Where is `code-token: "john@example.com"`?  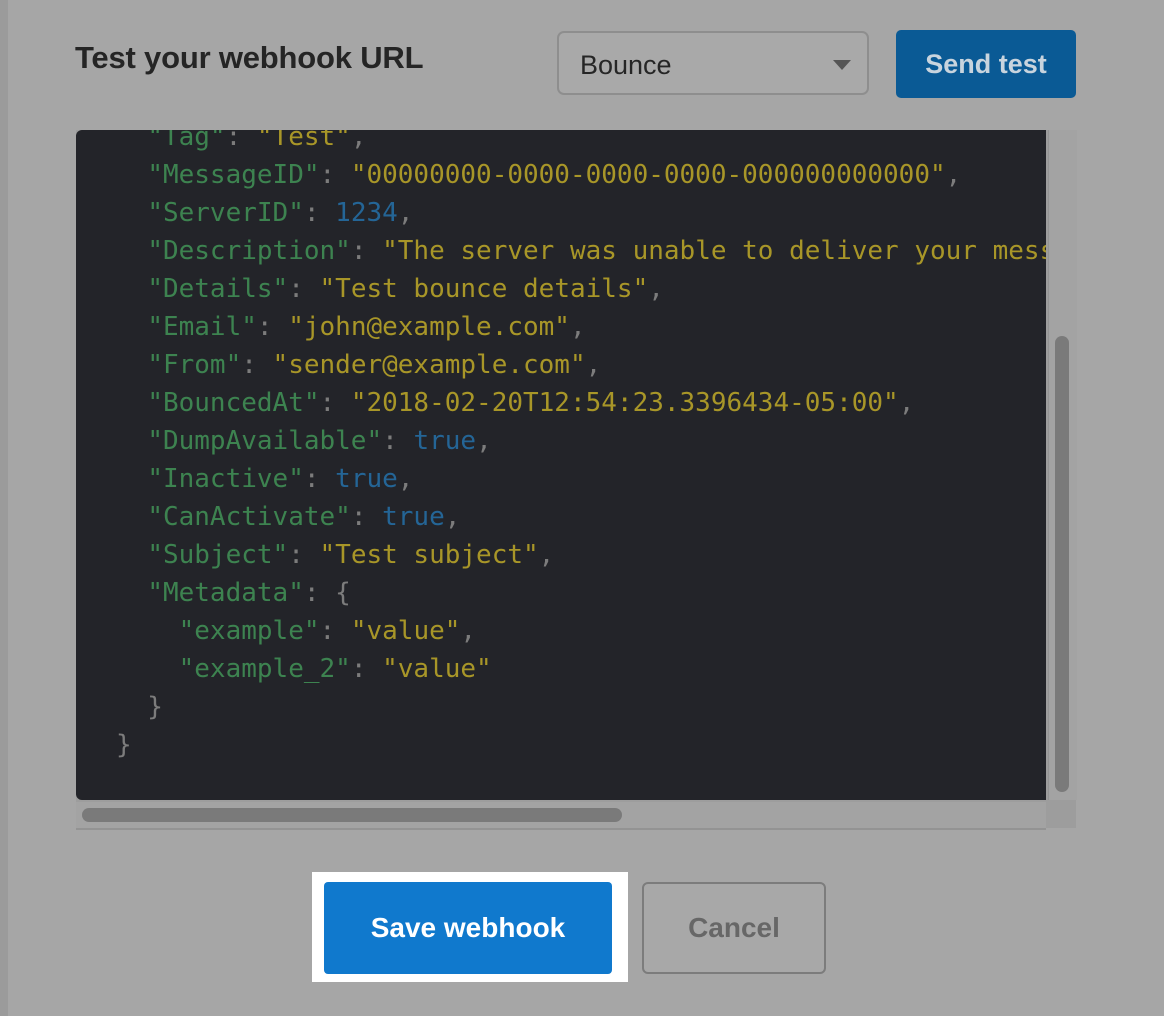
code-token: "john@example.com" is located at coordinates (429, 327).